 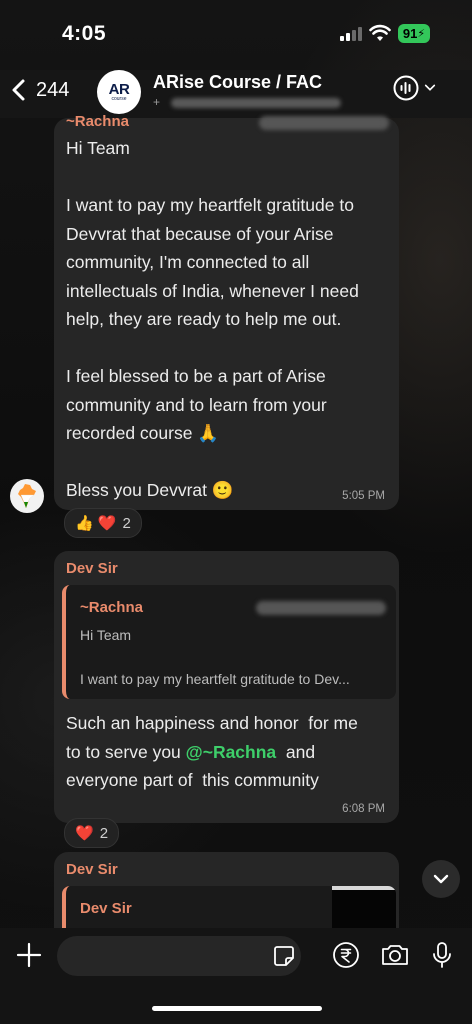 I want to click on microphone-icon, so click(x=442, y=955).